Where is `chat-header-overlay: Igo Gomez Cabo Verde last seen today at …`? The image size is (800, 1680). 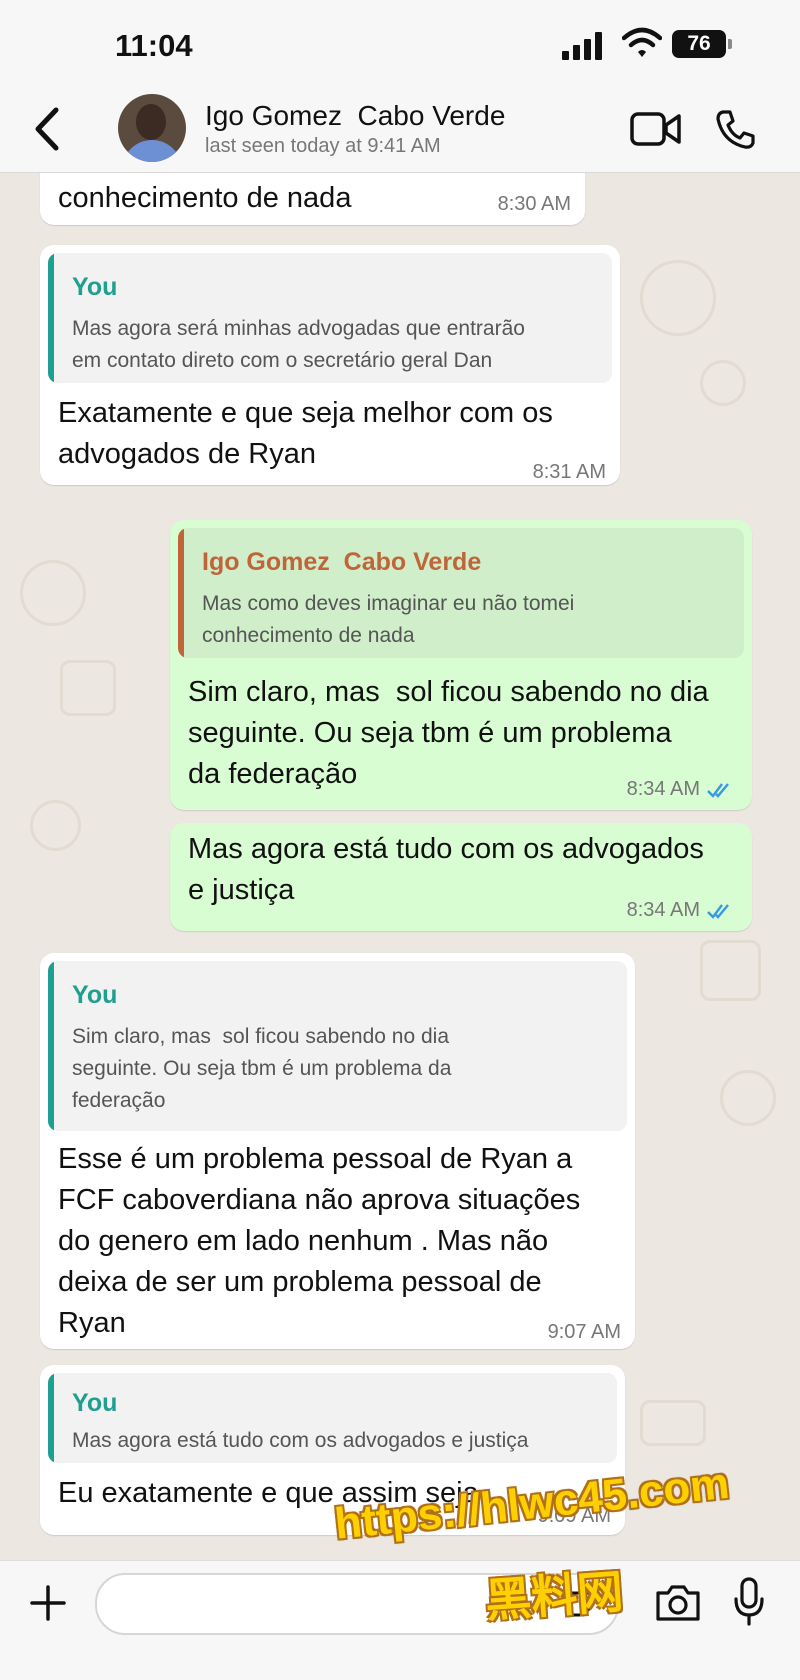 chat-header-overlay: Igo Gomez Cabo Verde last seen today at … is located at coordinates (400, 131).